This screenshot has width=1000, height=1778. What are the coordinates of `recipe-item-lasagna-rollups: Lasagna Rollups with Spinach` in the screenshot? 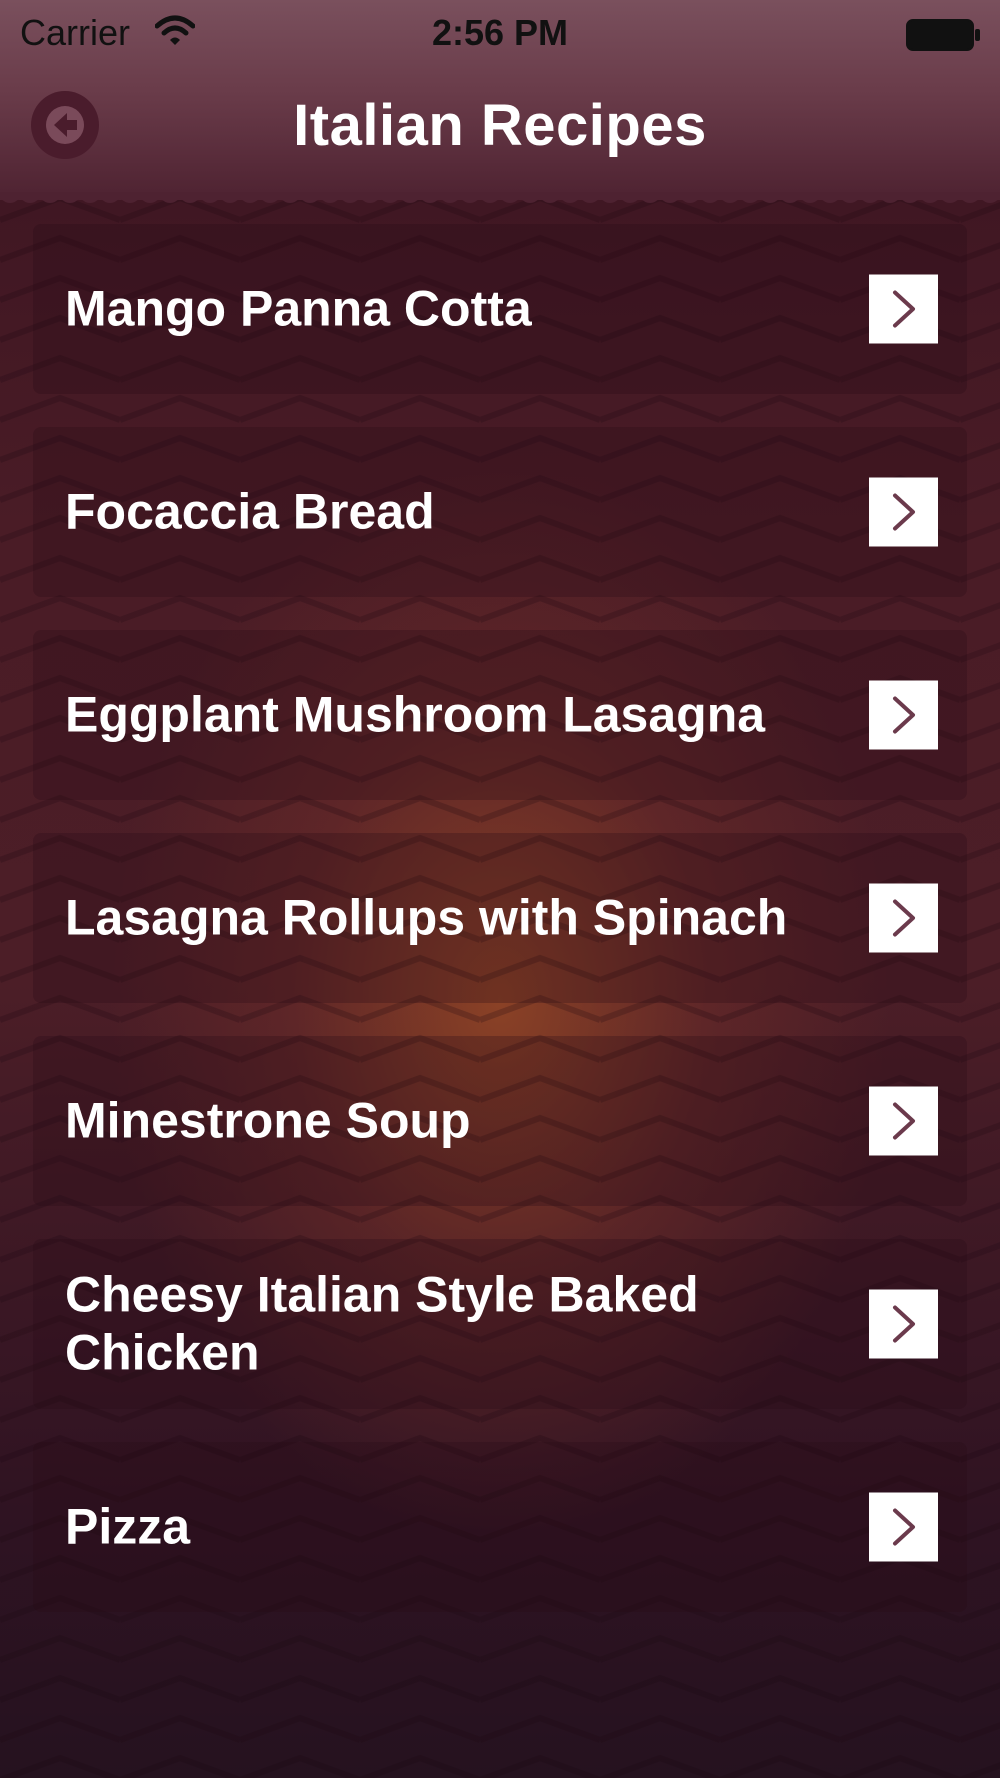 It's located at (500, 918).